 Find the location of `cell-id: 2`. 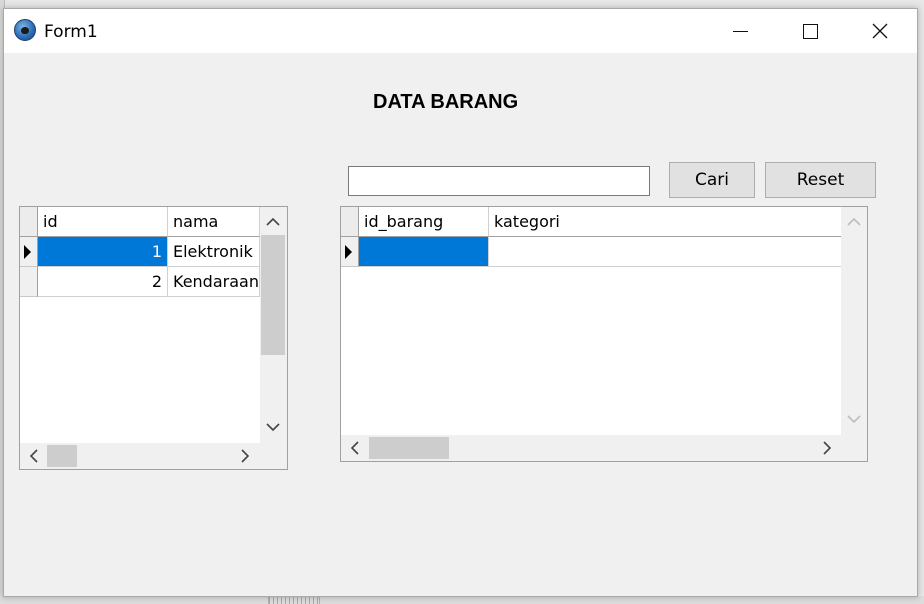

cell-id: 2 is located at coordinates (103, 282).